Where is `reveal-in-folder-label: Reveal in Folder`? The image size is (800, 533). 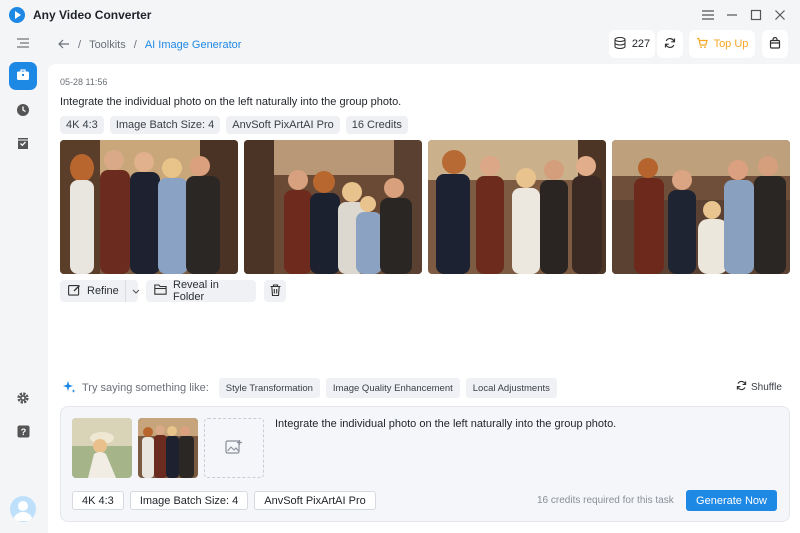
reveal-in-folder-label: Reveal in Folder is located at coordinates (196, 291).